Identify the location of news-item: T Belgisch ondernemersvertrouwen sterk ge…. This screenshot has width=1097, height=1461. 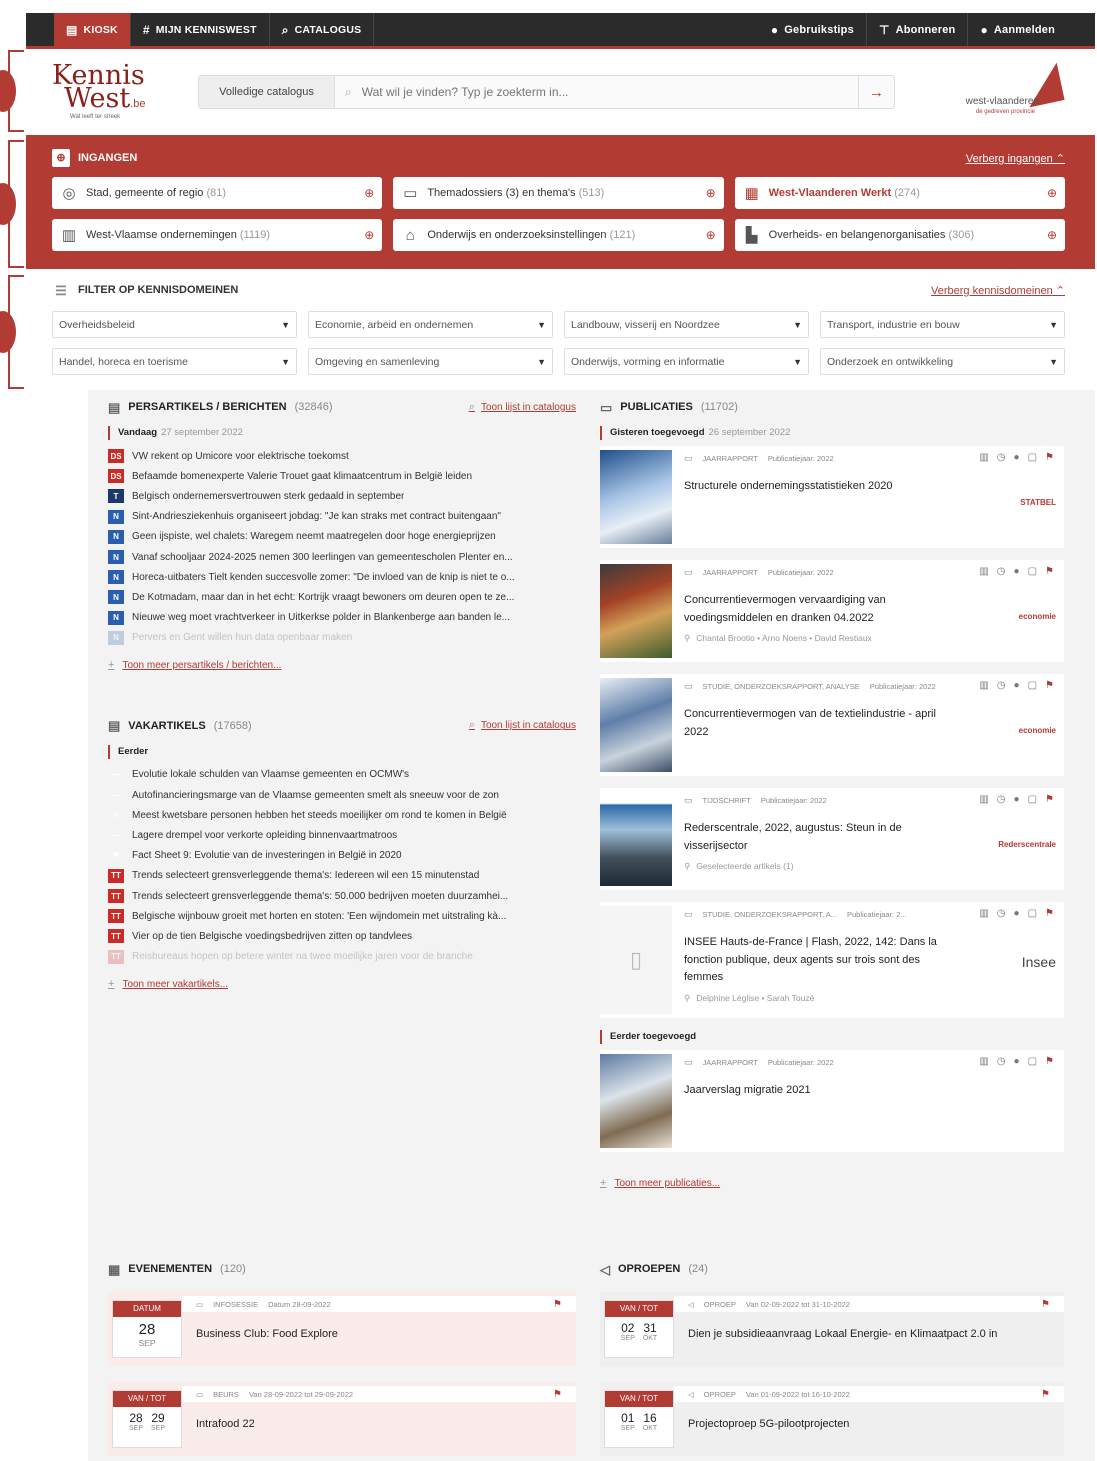
(342, 496).